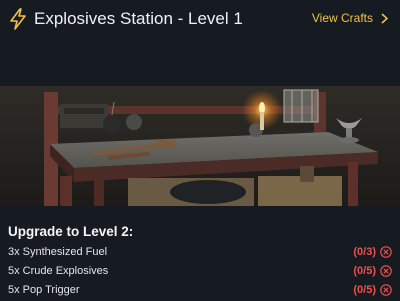  Describe the element at coordinates (200, 254) in the screenshot. I see `requirement-row: 3x Synthesized Fuel (0/3)` at that location.